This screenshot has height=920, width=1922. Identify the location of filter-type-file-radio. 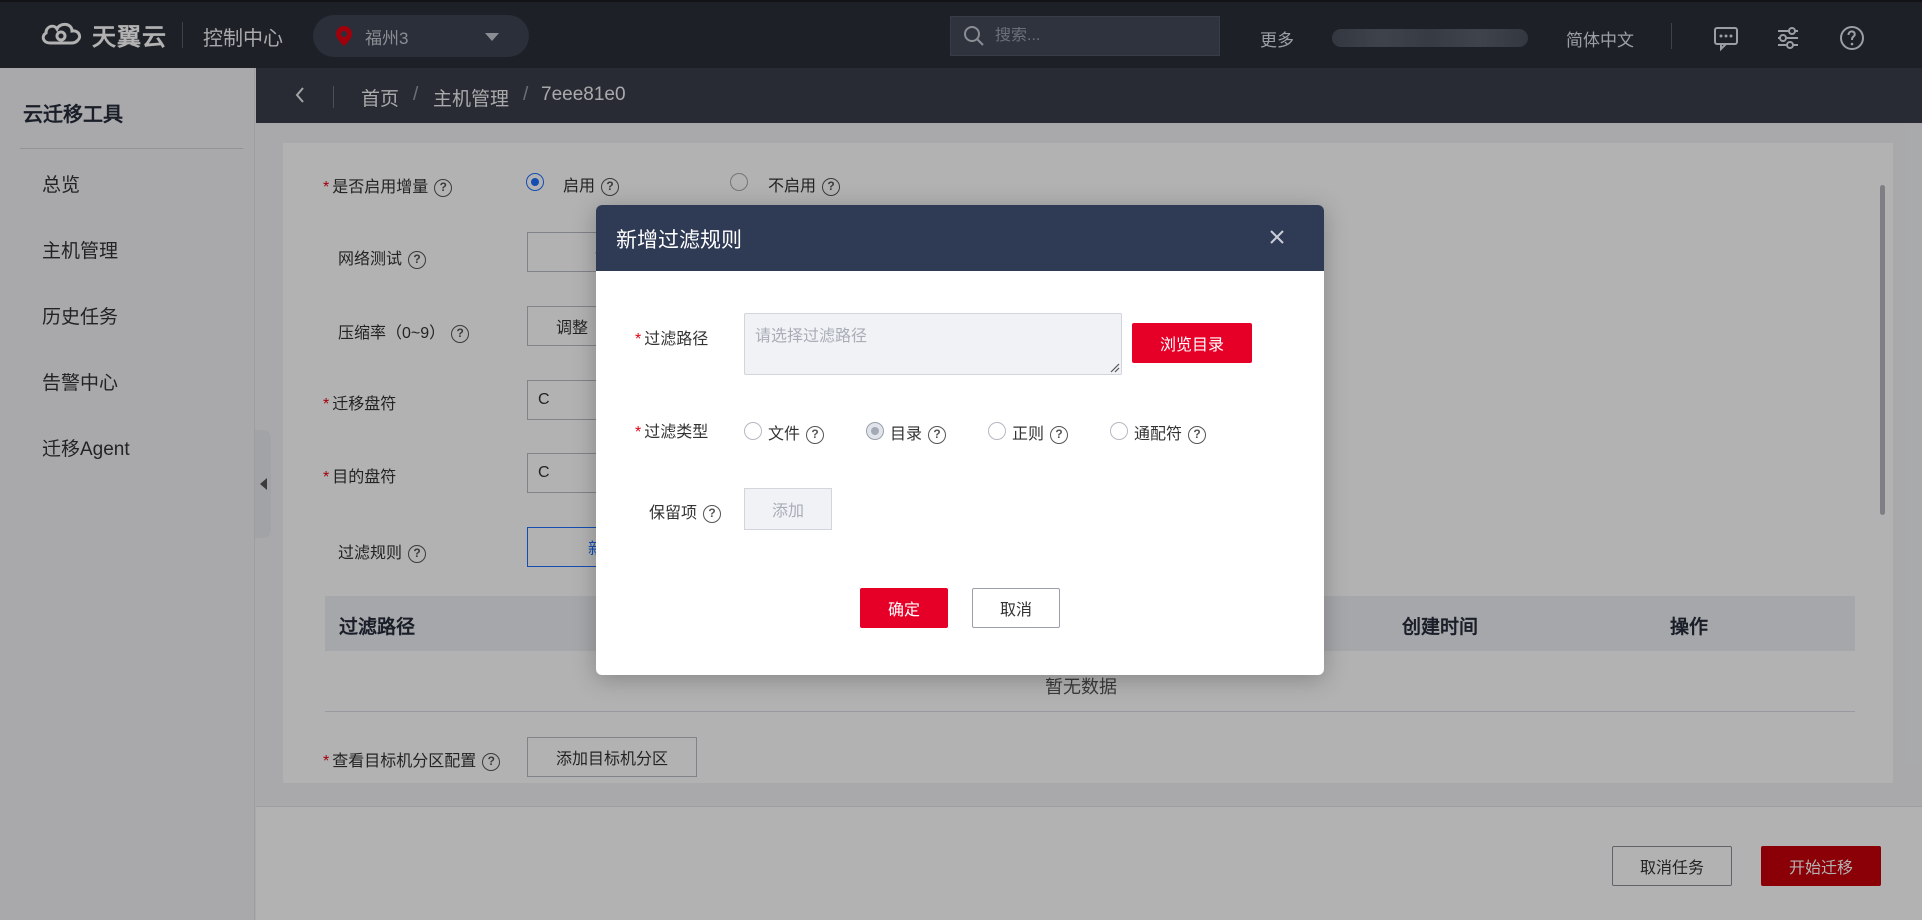
(753, 431).